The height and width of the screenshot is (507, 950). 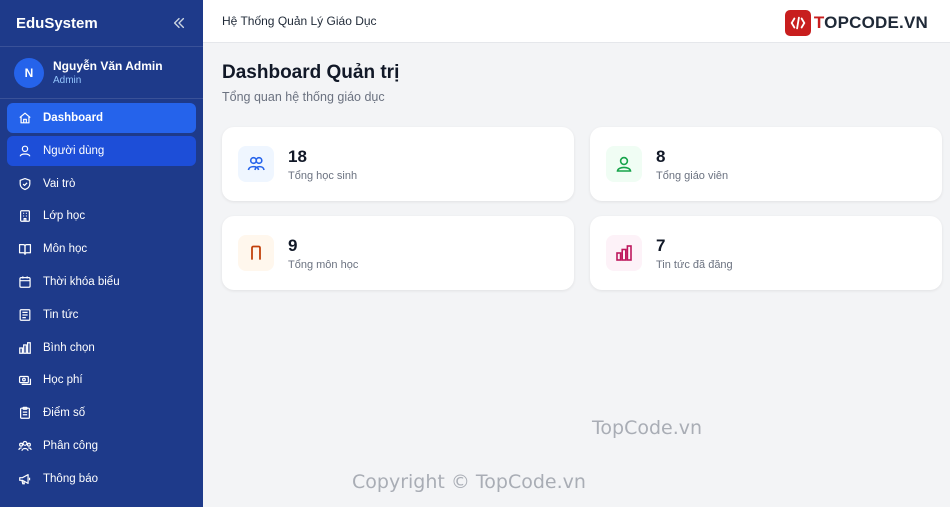 What do you see at coordinates (25, 216) in the screenshot?
I see `building-icon` at bounding box center [25, 216].